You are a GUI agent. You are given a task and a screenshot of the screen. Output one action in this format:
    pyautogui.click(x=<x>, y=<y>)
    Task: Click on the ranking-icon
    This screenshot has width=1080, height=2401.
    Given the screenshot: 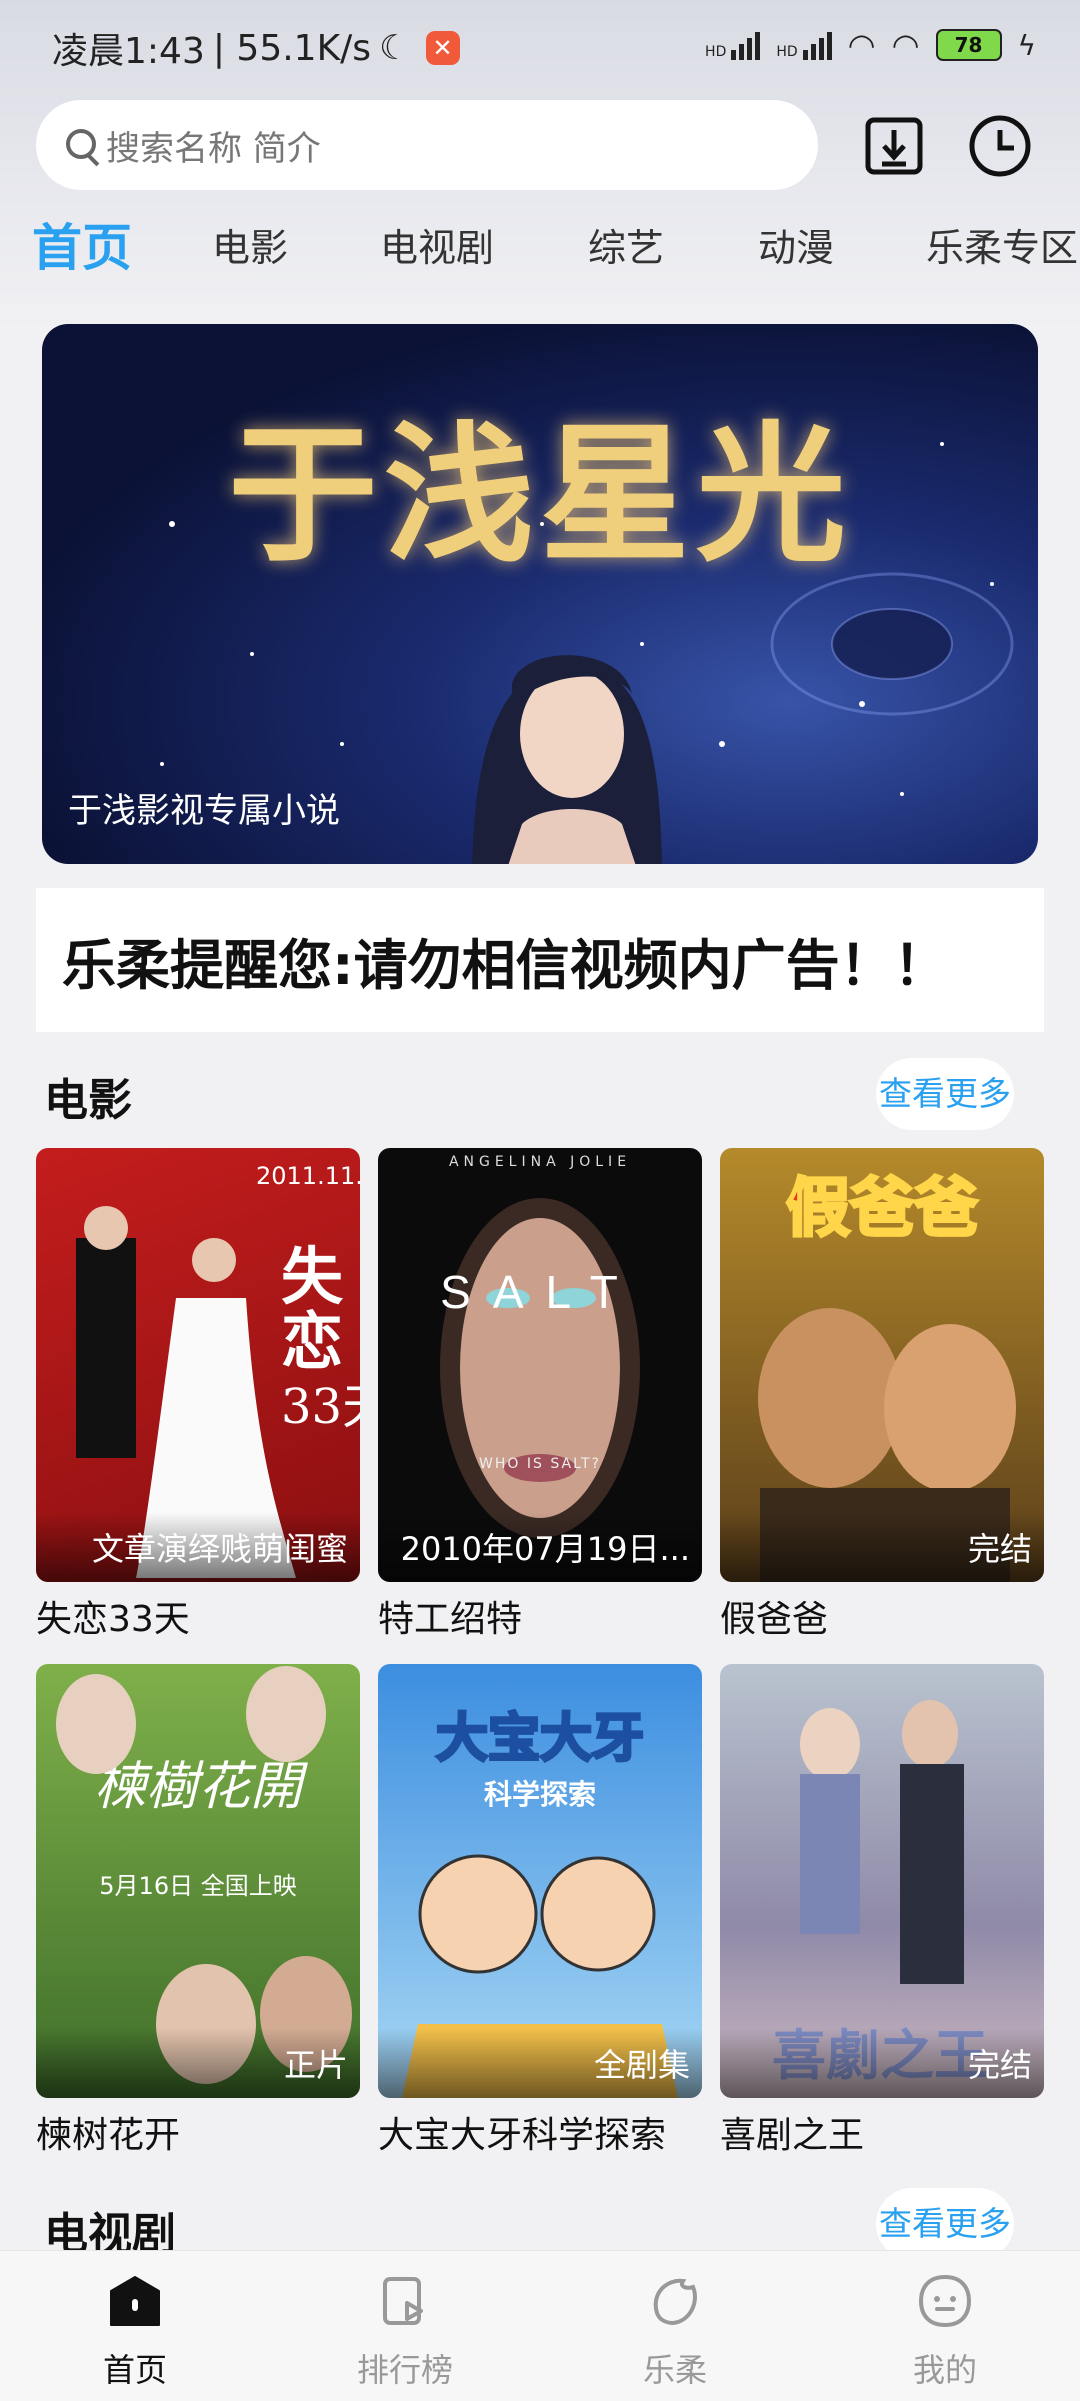 What is the action you would take?
    pyautogui.click(x=403, y=2301)
    